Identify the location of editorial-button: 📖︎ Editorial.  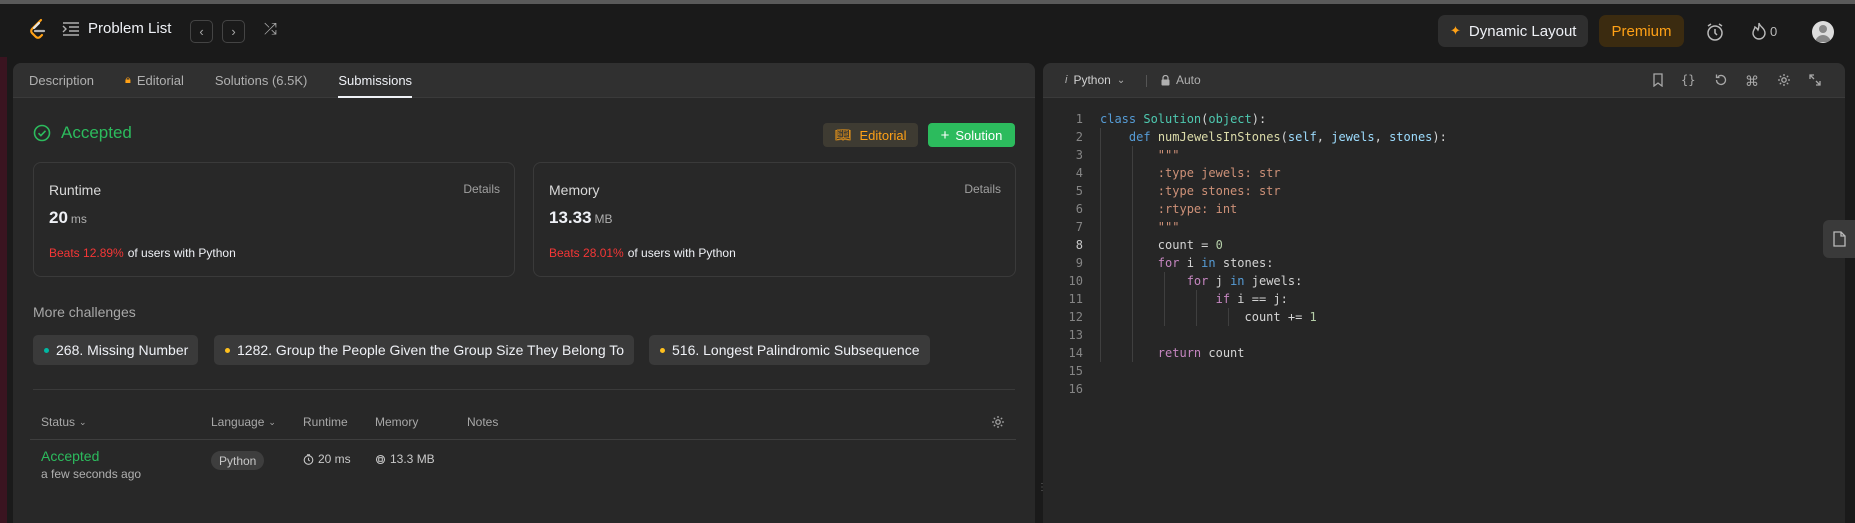
(871, 135).